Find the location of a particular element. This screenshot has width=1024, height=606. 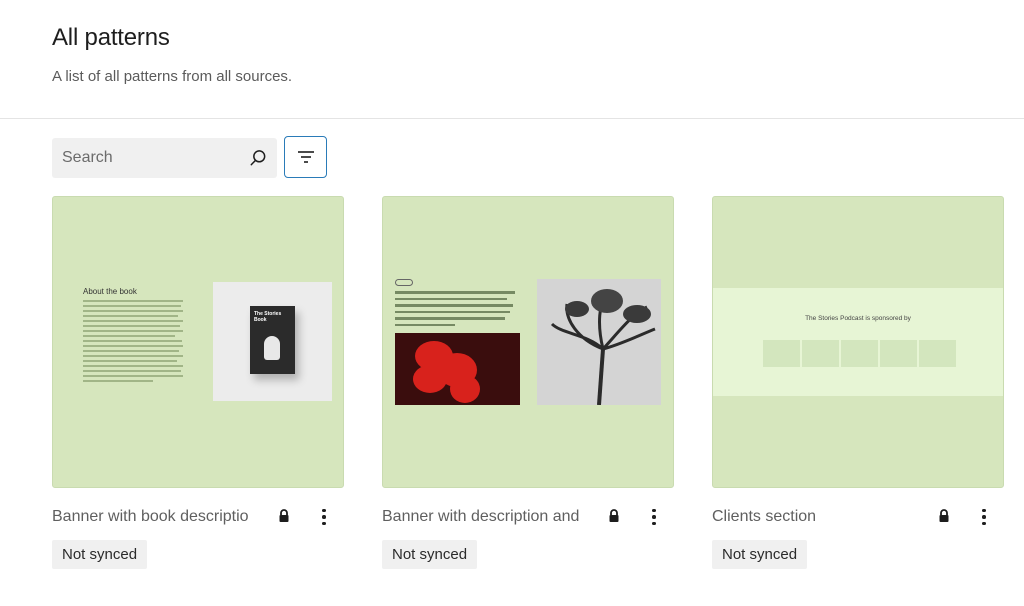

pattern-title: Banner with book descriptio is located at coordinates (157, 517).